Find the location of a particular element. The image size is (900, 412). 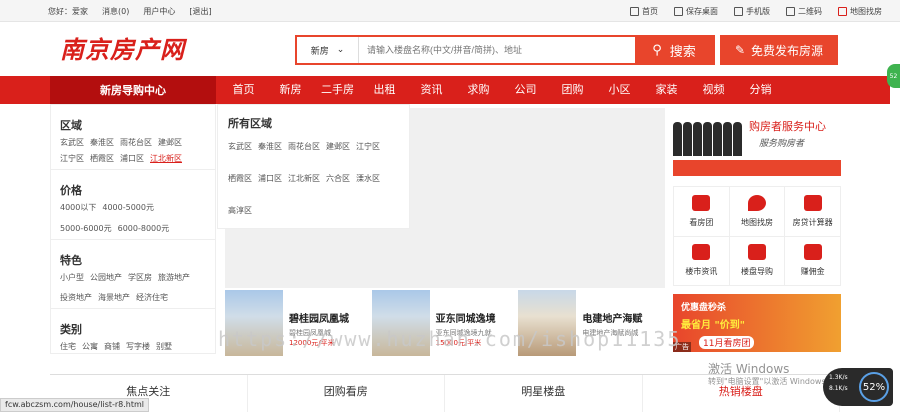

type-link: 写字楼 is located at coordinates (138, 346).